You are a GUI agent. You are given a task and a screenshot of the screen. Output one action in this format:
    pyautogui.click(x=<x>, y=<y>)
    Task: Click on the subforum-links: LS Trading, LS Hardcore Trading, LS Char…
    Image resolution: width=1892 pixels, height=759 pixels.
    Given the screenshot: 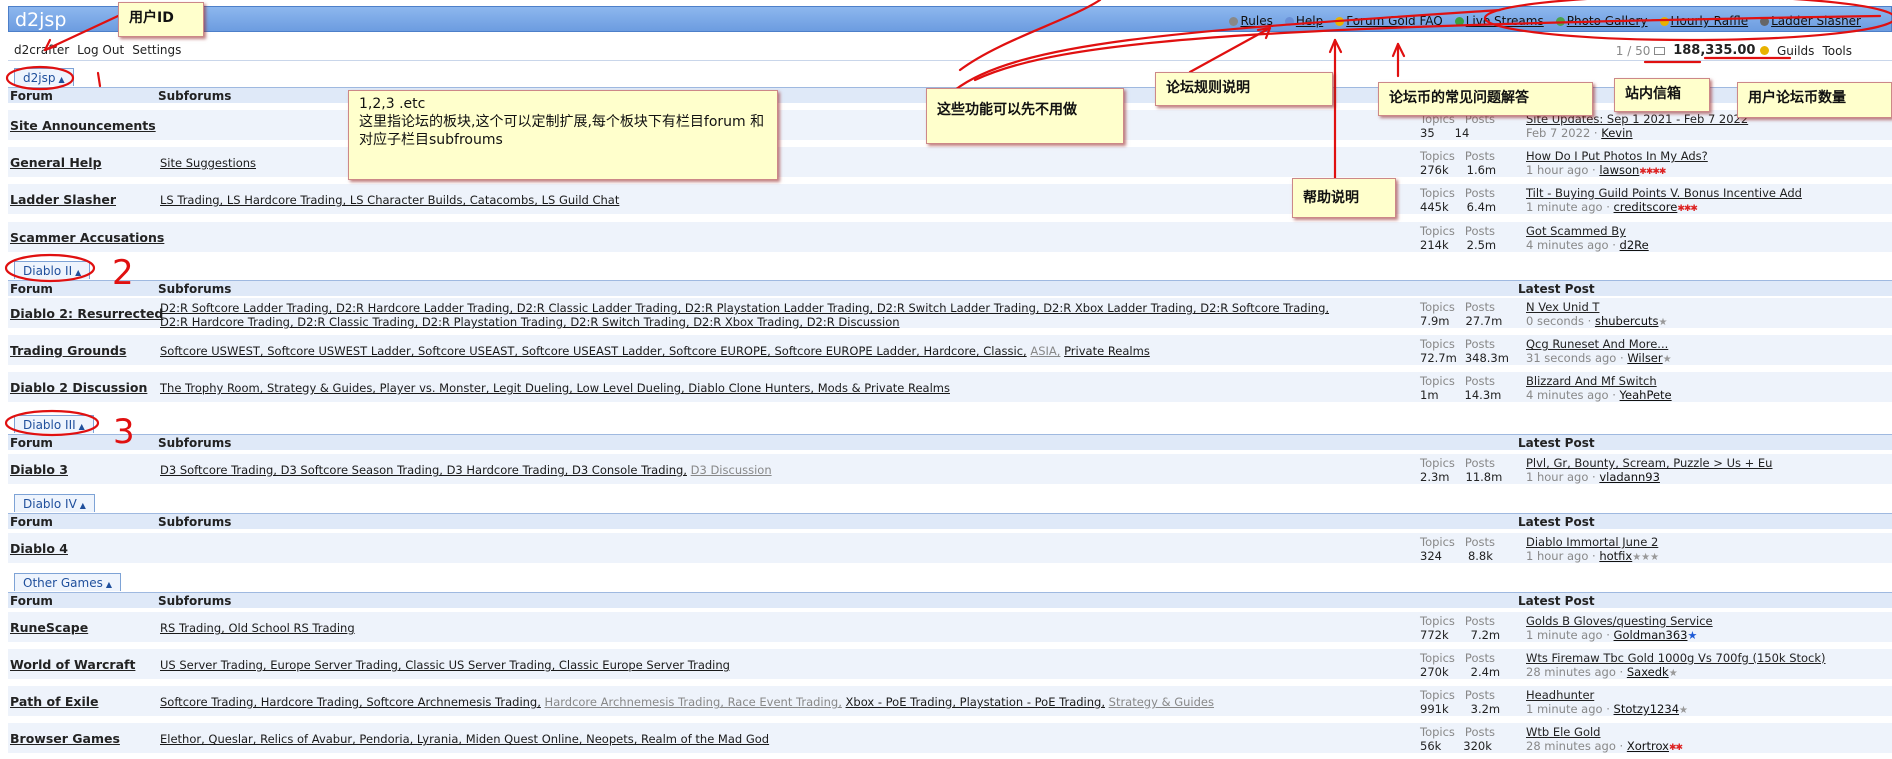 What is the action you would take?
    pyautogui.click(x=785, y=200)
    